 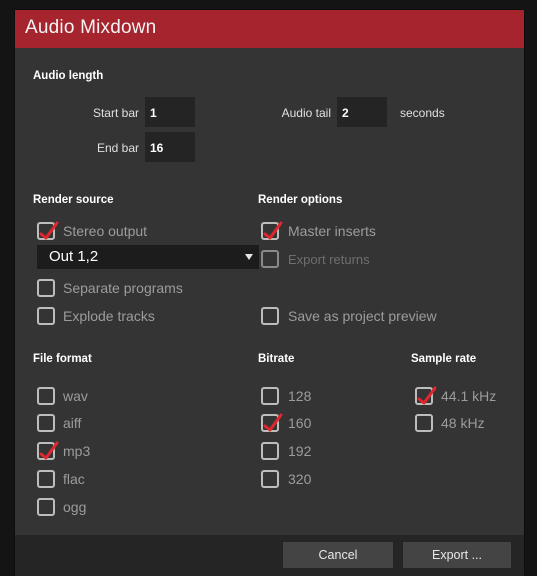 What do you see at coordinates (62, 359) in the screenshot?
I see `file-format-heading: File format` at bounding box center [62, 359].